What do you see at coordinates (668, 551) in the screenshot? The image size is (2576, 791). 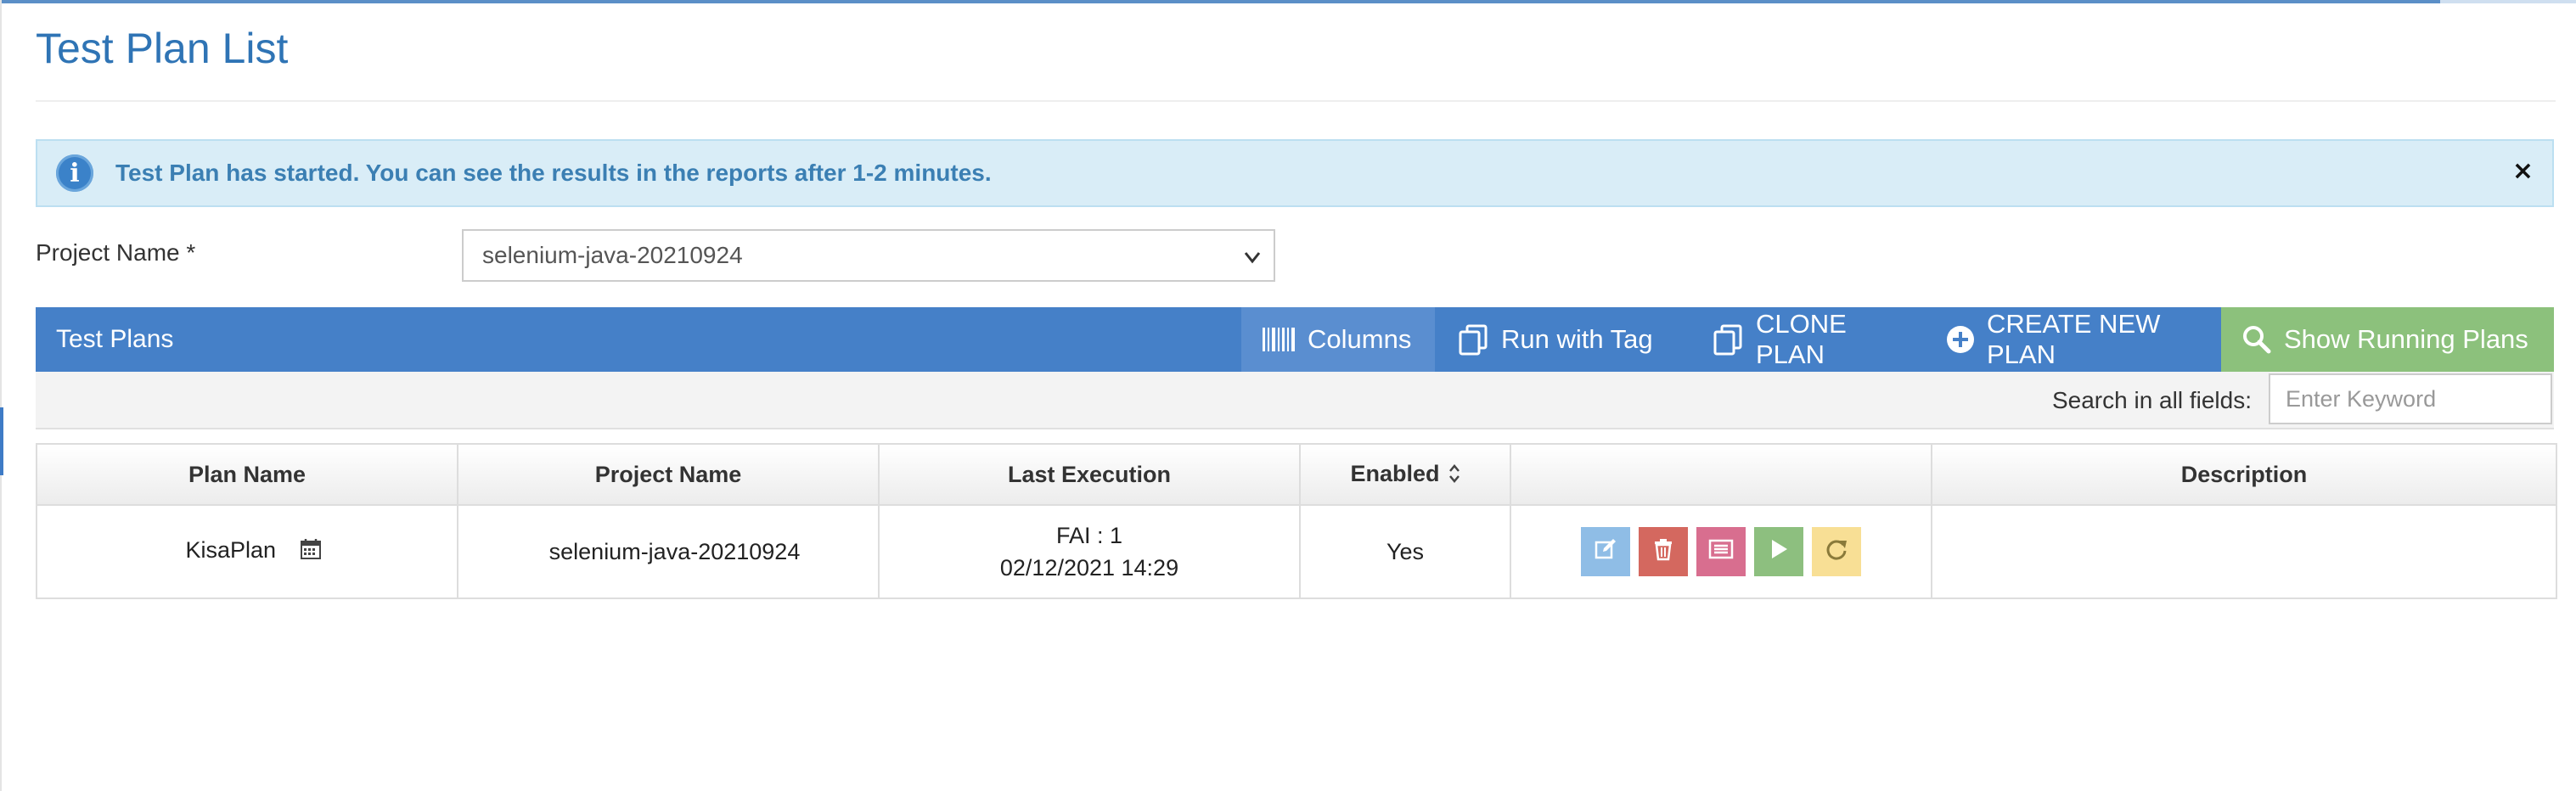 I see `project-name-cell: selenium-java-20210924` at bounding box center [668, 551].